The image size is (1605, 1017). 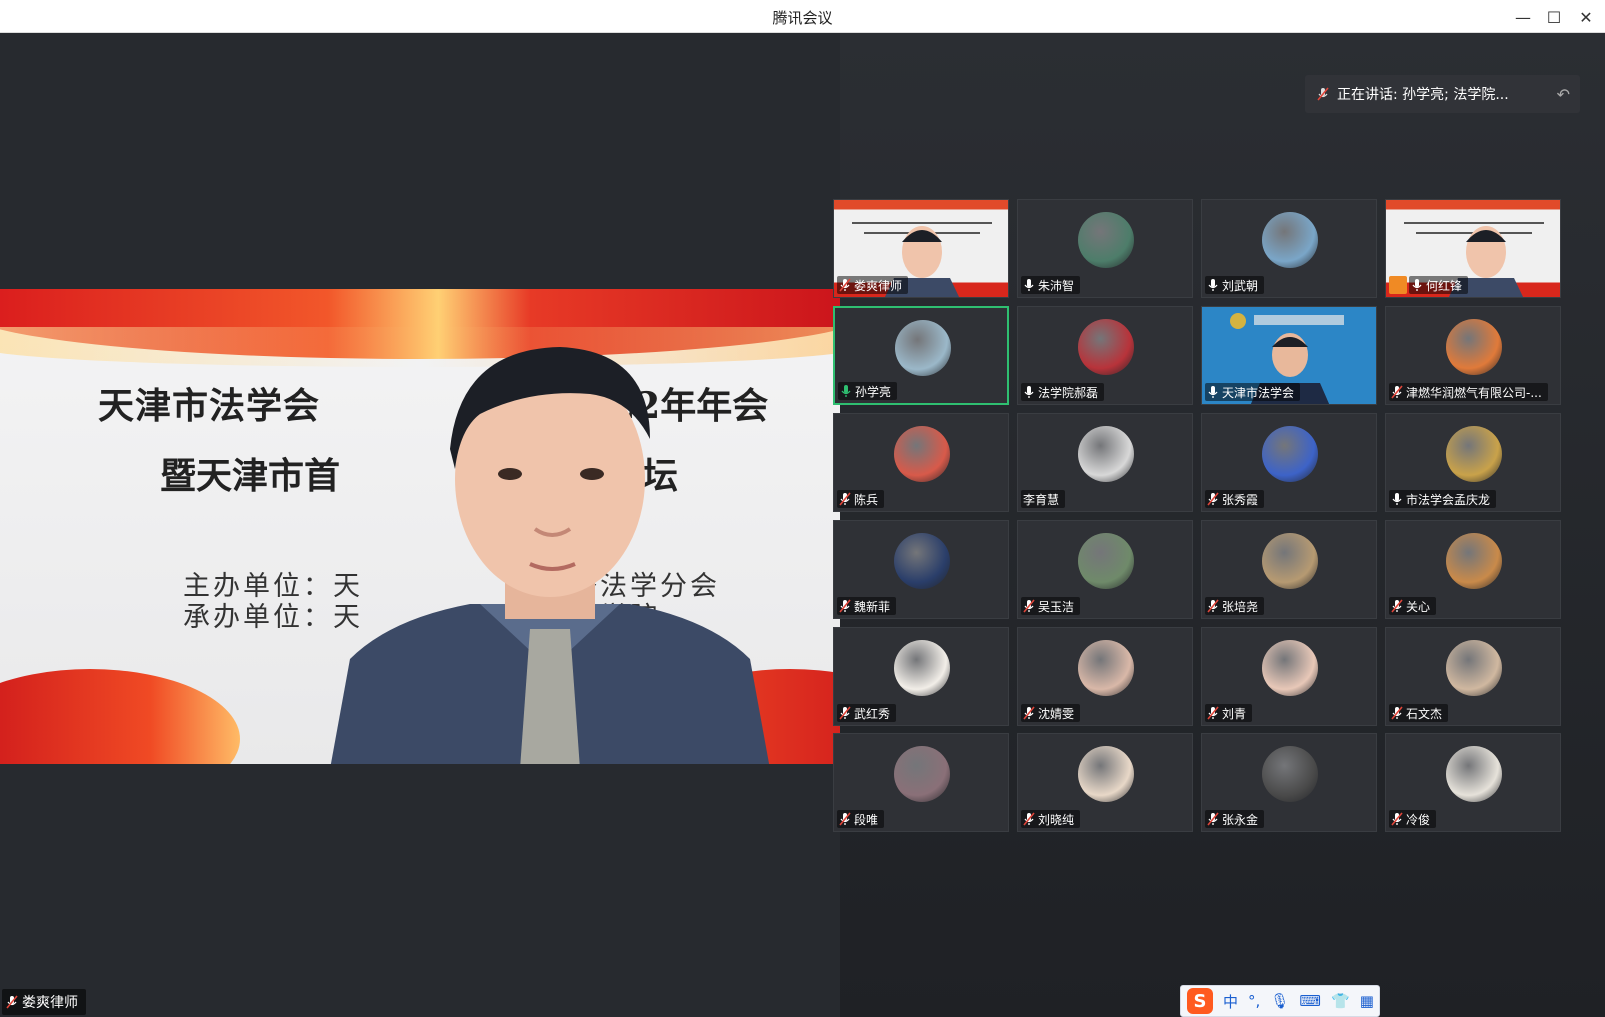 I want to click on participant-name: 何红锋, so click(x=1444, y=285).